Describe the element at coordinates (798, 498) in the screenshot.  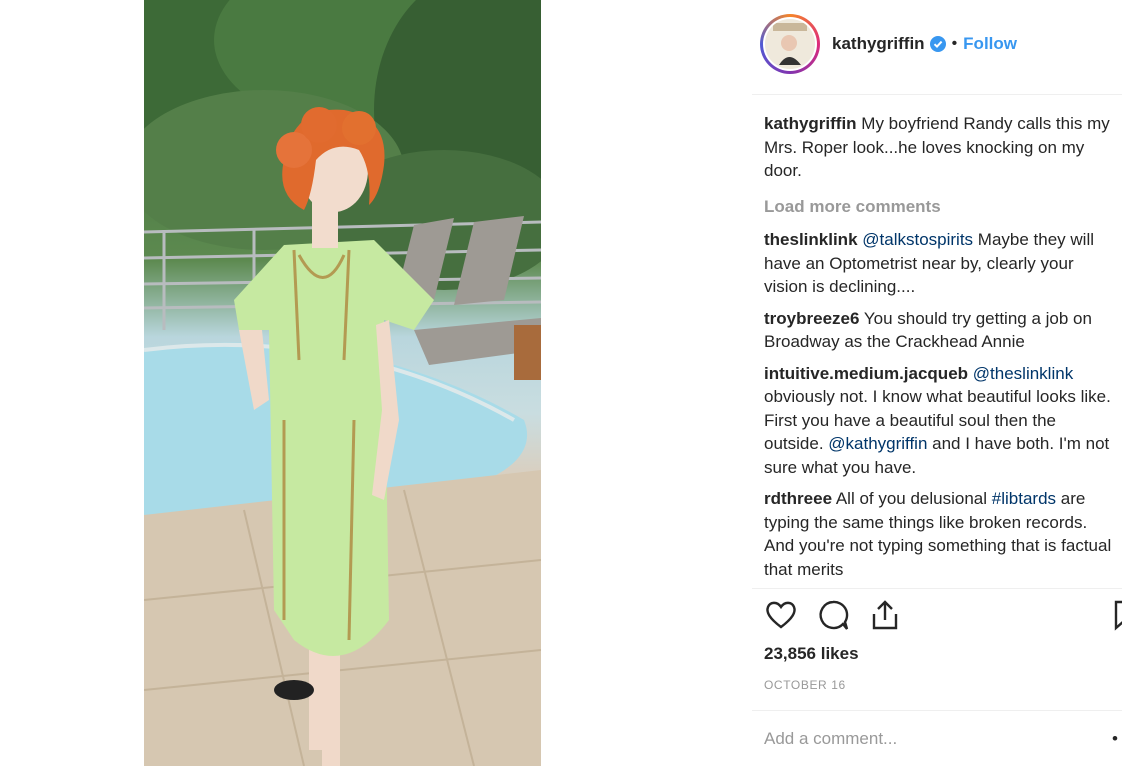
I see `comment-username: rdthreee` at that location.